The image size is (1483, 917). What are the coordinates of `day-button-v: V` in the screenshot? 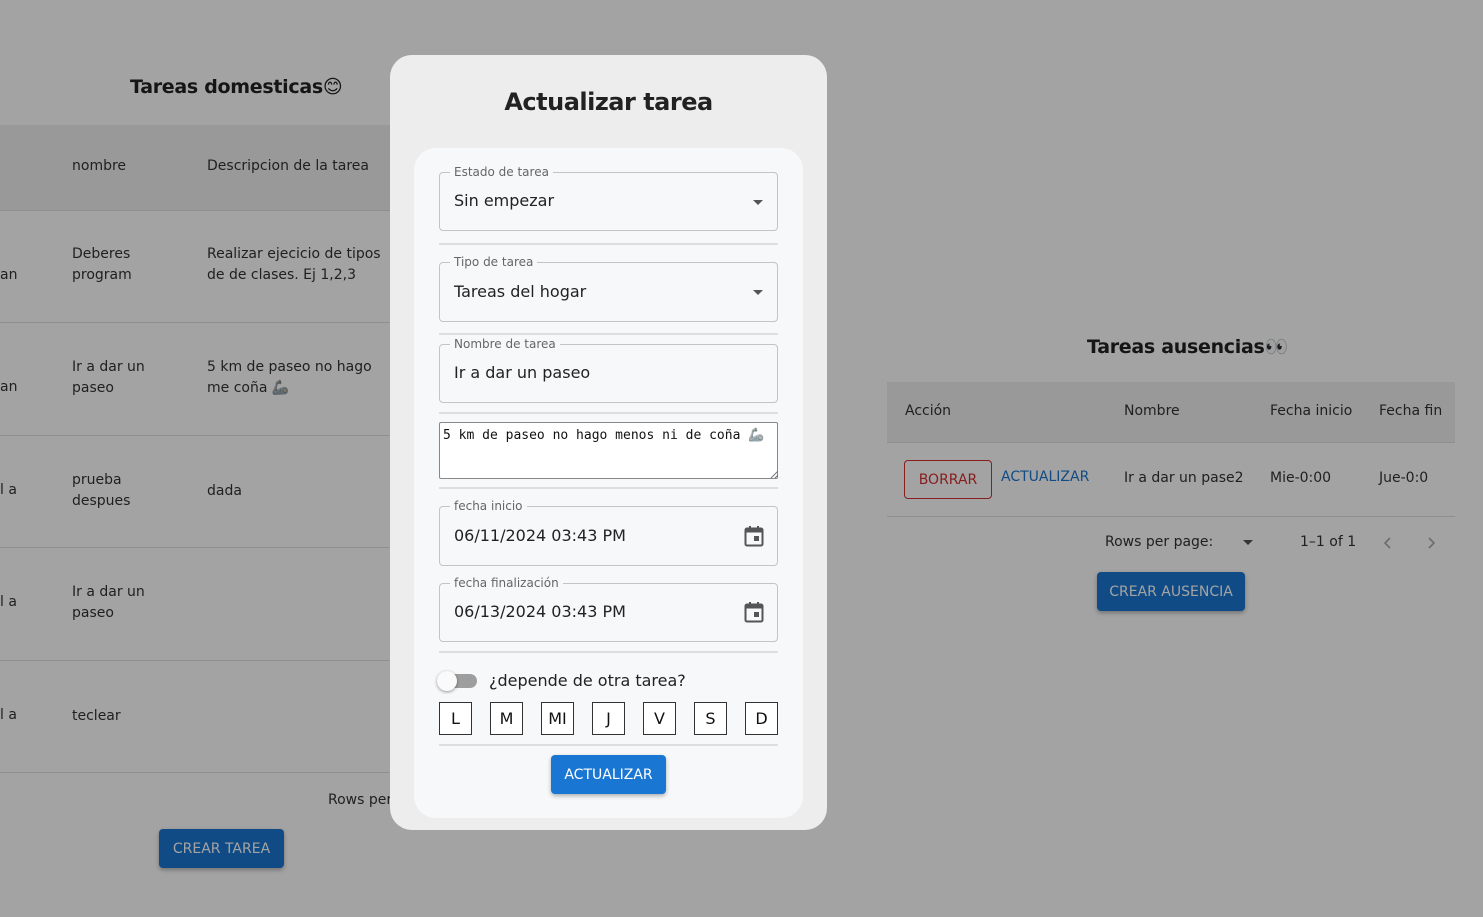 It's located at (659, 718).